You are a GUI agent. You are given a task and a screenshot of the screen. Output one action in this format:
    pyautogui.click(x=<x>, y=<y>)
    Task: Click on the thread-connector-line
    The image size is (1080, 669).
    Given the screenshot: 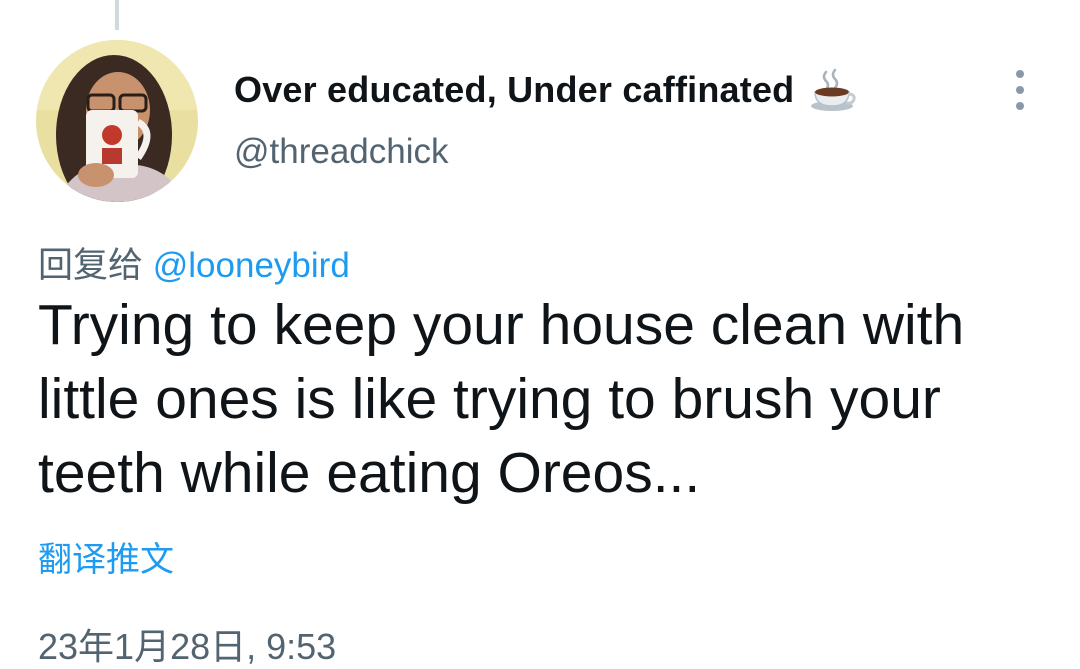 What is the action you would take?
    pyautogui.click(x=117, y=15)
    